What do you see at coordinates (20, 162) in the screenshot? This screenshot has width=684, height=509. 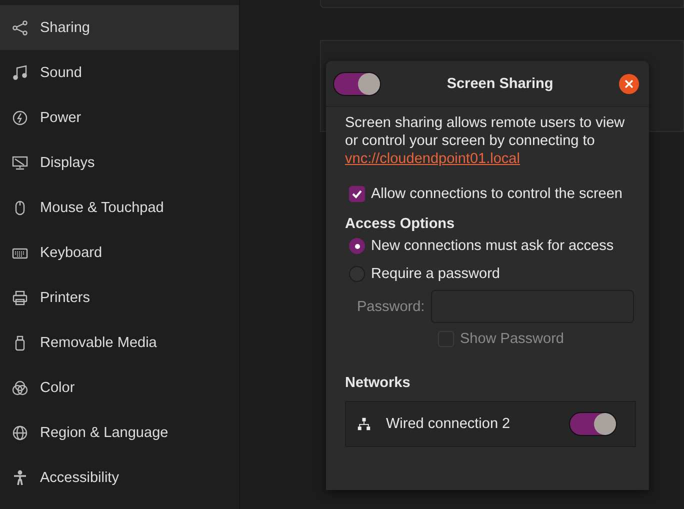 I see `monitor-icon` at bounding box center [20, 162].